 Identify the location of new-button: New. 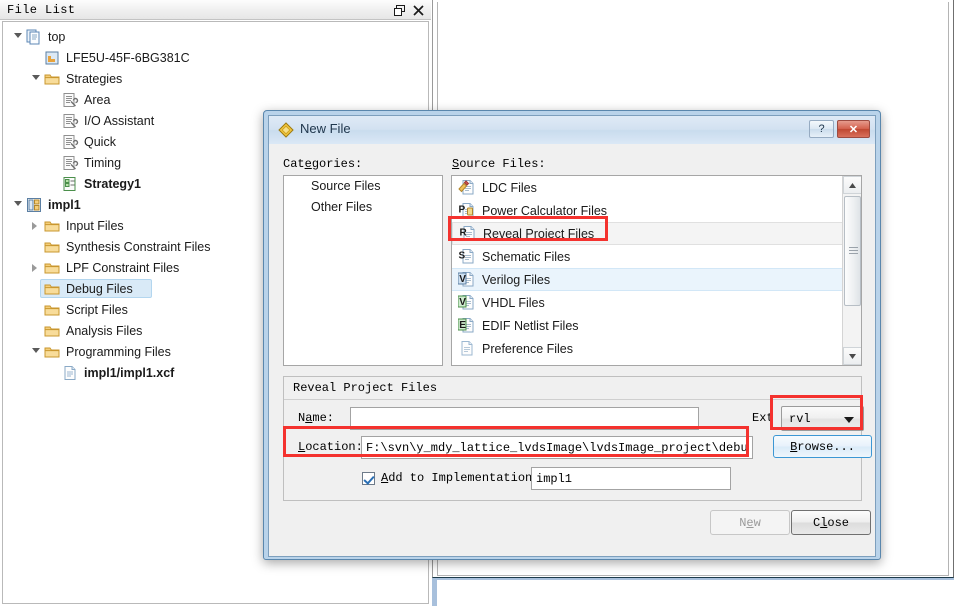
(750, 522).